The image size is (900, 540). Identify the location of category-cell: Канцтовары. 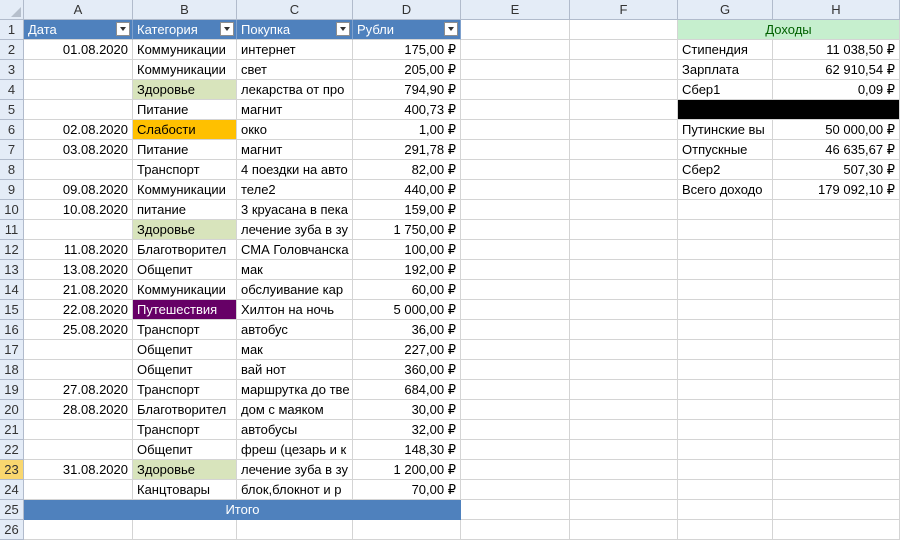
(185, 490).